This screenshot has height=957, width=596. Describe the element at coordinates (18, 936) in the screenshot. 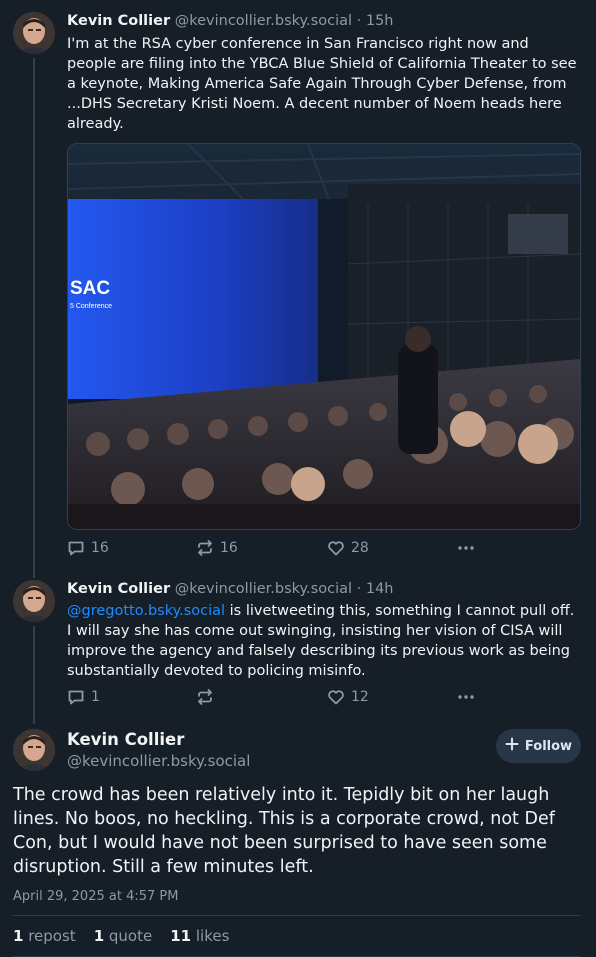

I see `reposts-count: 1` at that location.